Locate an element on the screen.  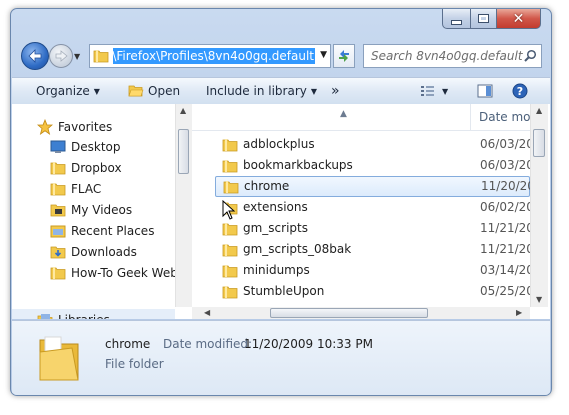
more-commands-button: » is located at coordinates (335, 91).